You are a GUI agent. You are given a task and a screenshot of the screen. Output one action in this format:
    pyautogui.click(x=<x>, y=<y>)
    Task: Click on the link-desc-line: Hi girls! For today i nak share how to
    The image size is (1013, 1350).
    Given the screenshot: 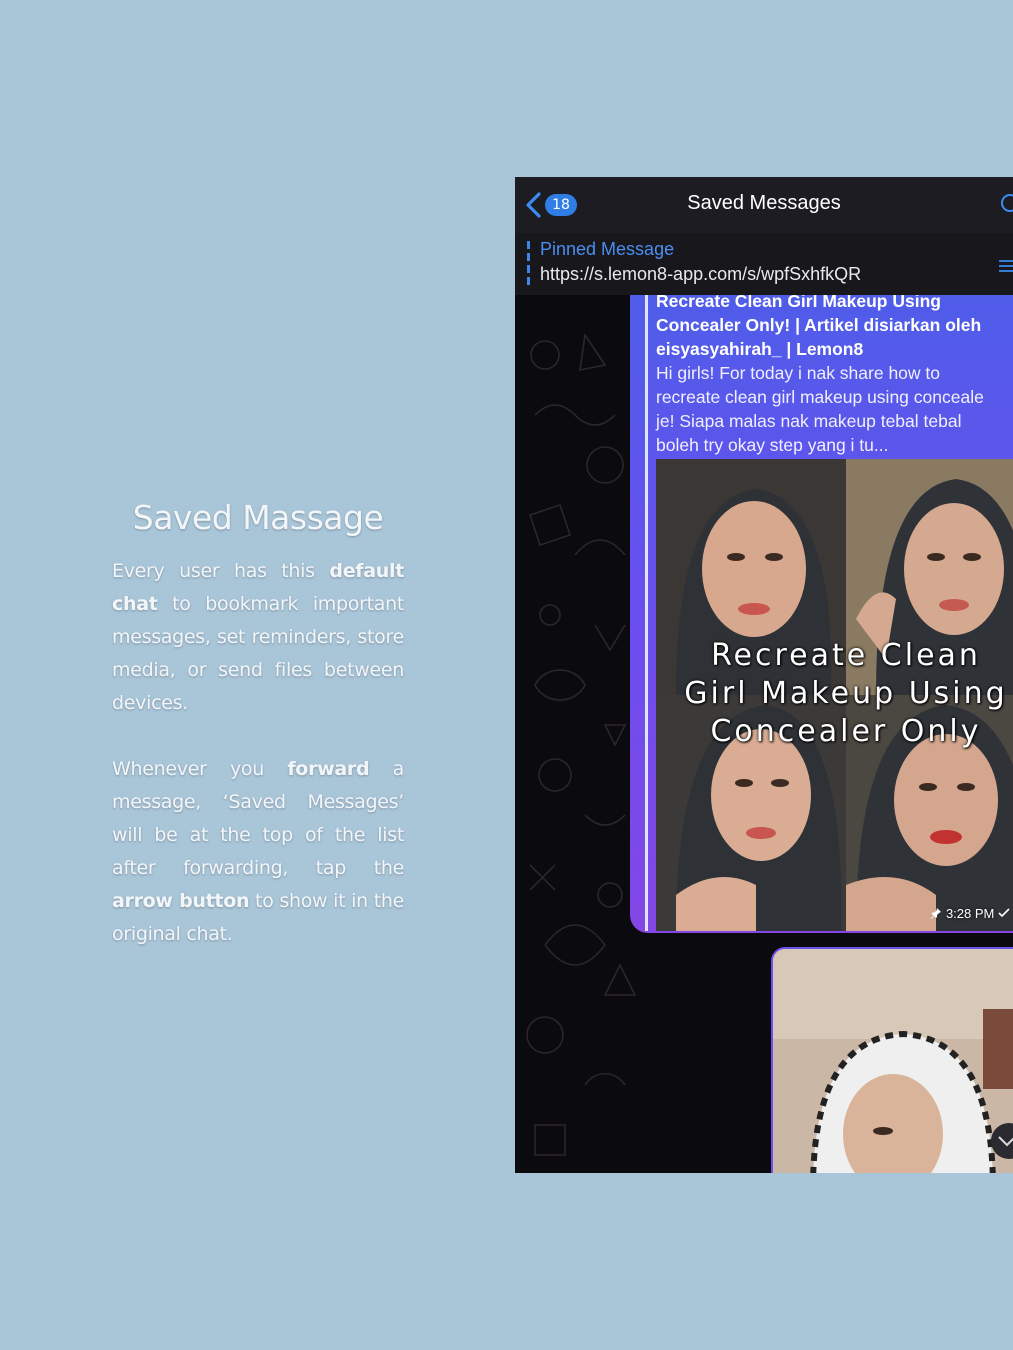 What is the action you would take?
    pyautogui.click(x=798, y=373)
    